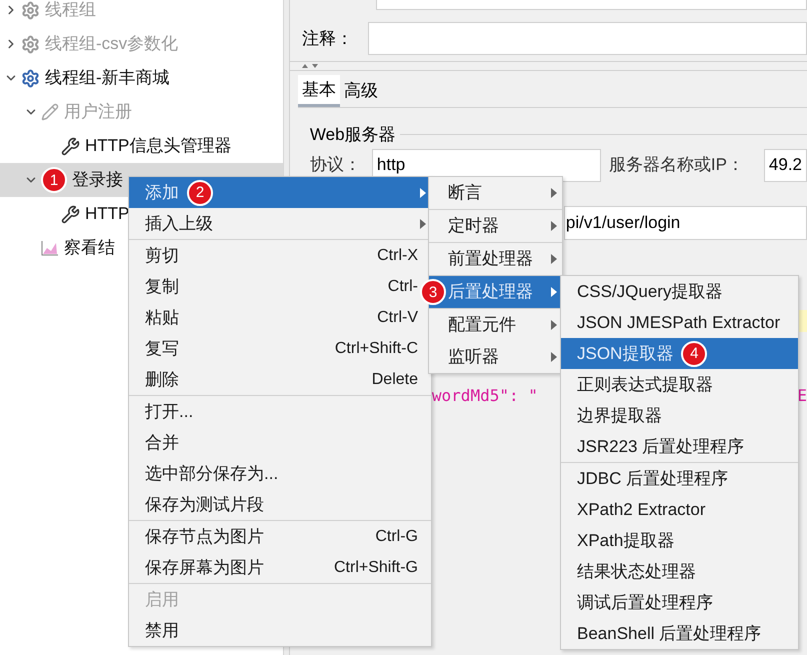 This screenshot has height=655, width=807. What do you see at coordinates (70, 11) in the screenshot?
I see `tree-label: 线程组` at bounding box center [70, 11].